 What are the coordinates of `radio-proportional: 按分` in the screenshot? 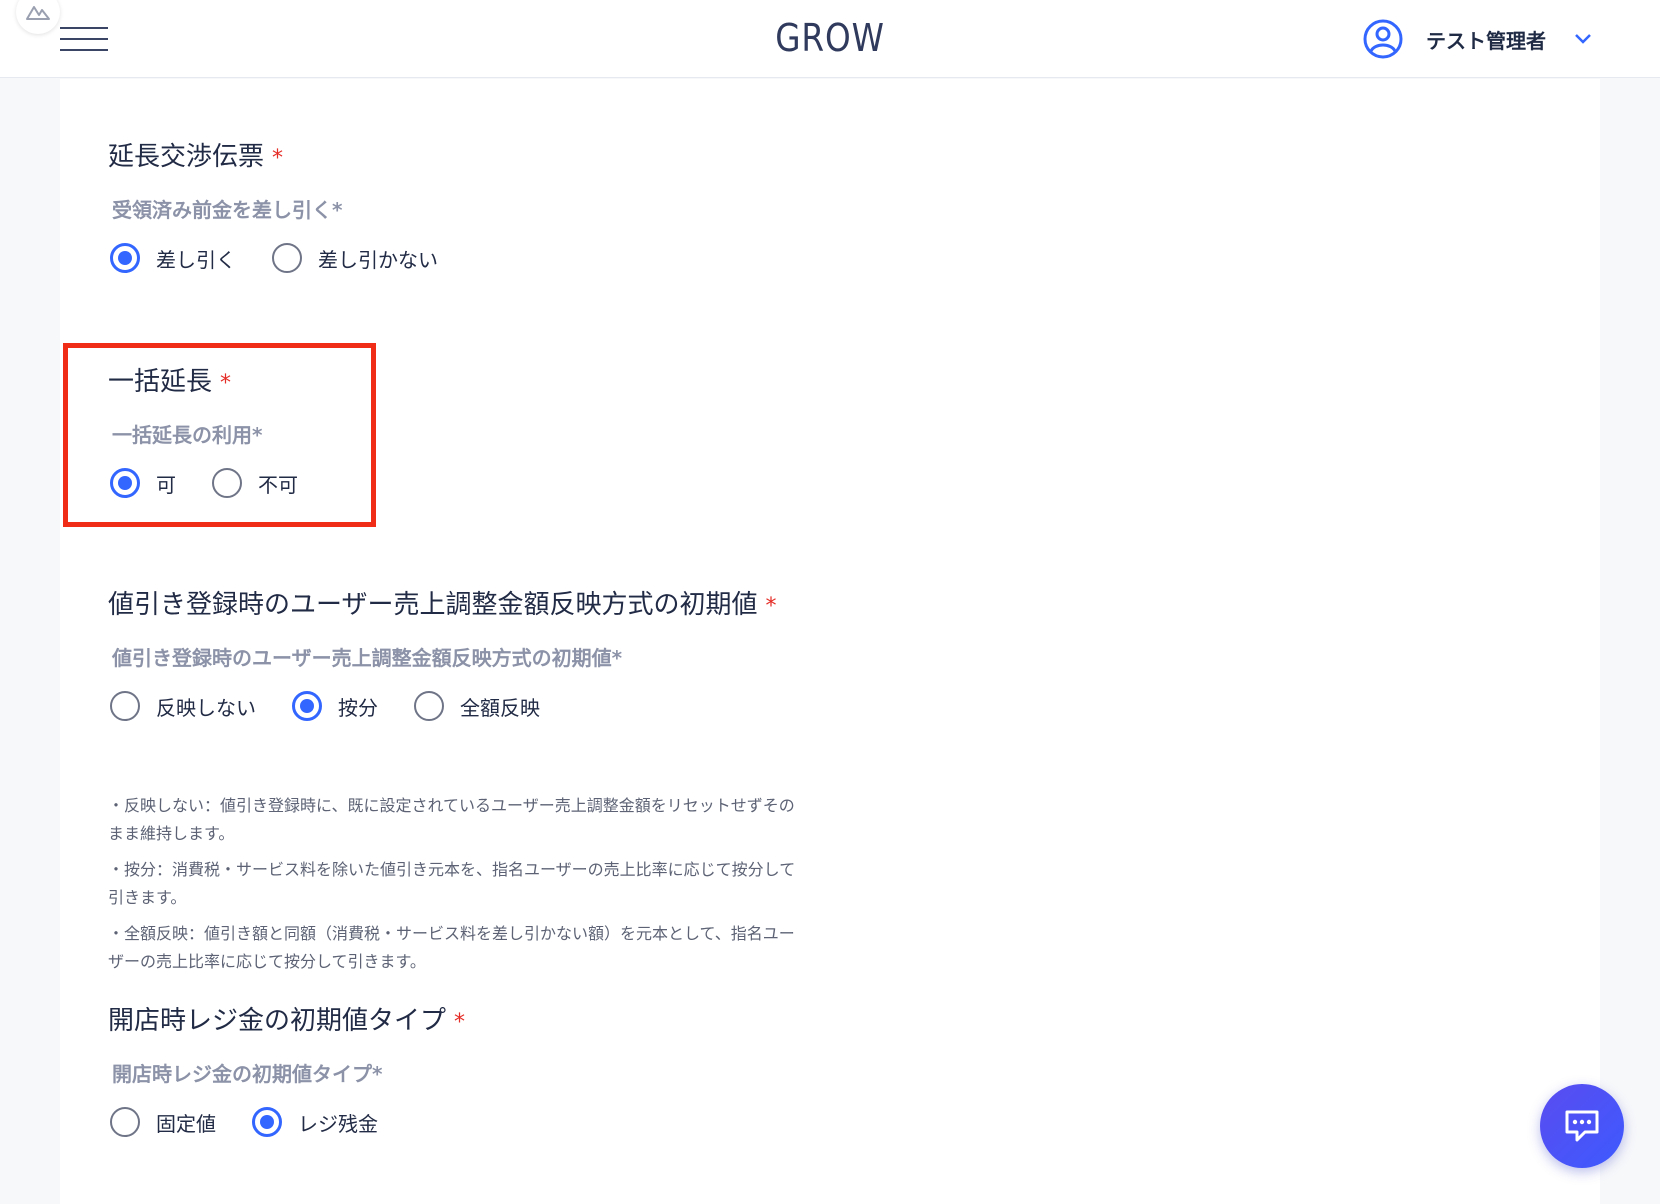 It's located at (335, 706).